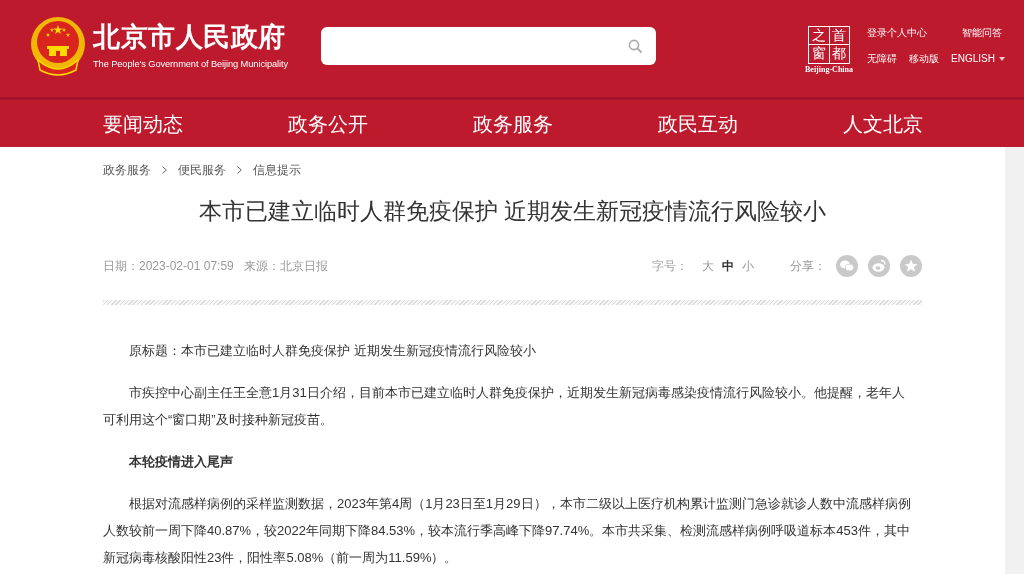 The height and width of the screenshot is (574, 1024). I want to click on header-link: 无障碍, so click(882, 58).